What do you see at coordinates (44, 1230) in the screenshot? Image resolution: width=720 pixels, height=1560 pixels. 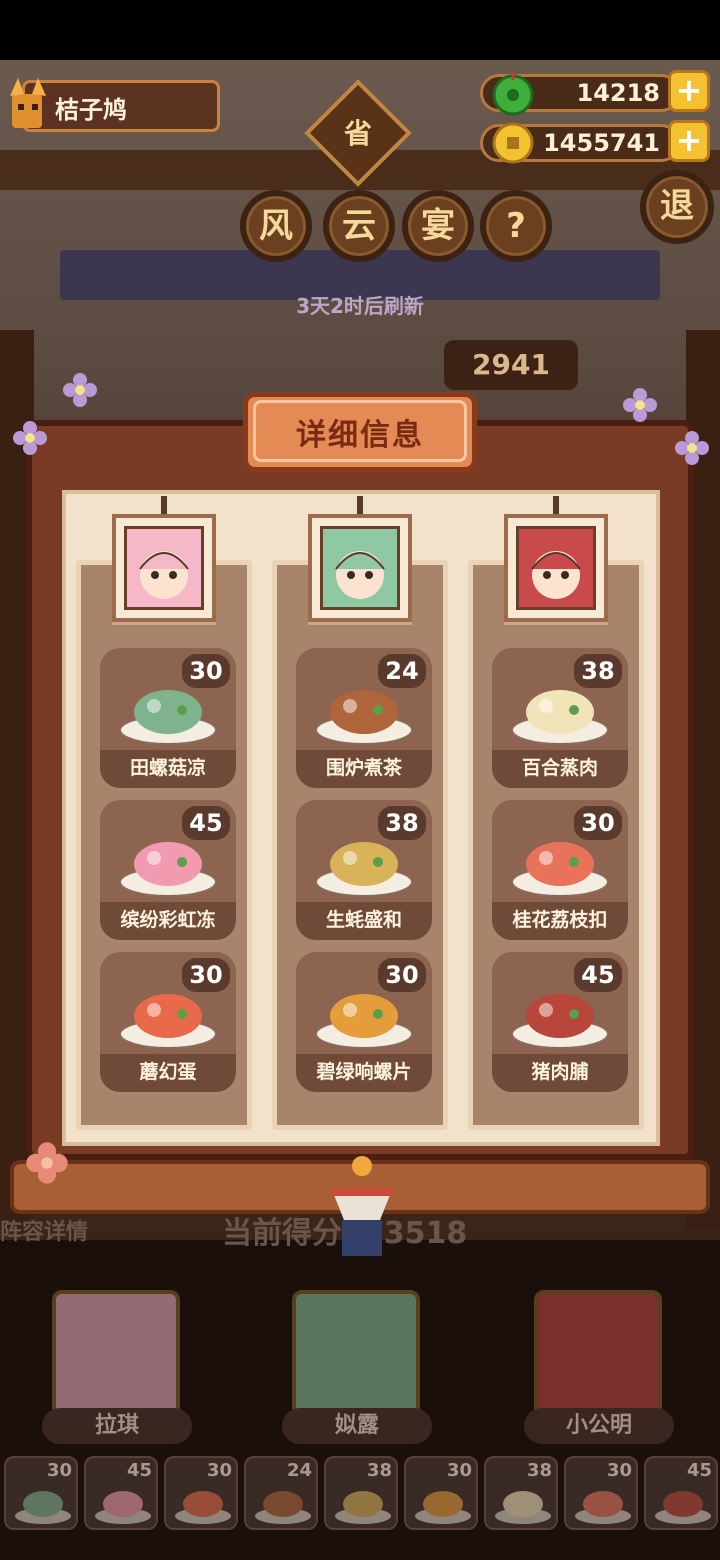 I see `lineup-details-link: 阵容详情` at bounding box center [44, 1230].